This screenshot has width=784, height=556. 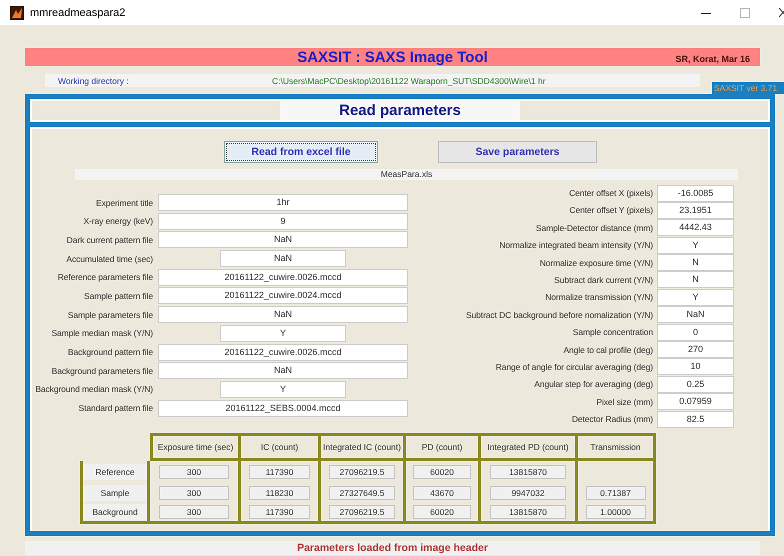 What do you see at coordinates (400, 110) in the screenshot?
I see `panel-title: Read parameters` at bounding box center [400, 110].